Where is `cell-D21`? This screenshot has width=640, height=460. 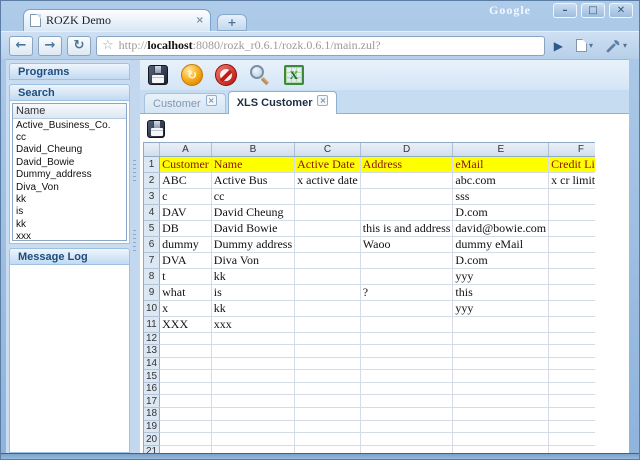 cell-D21 is located at coordinates (407, 449).